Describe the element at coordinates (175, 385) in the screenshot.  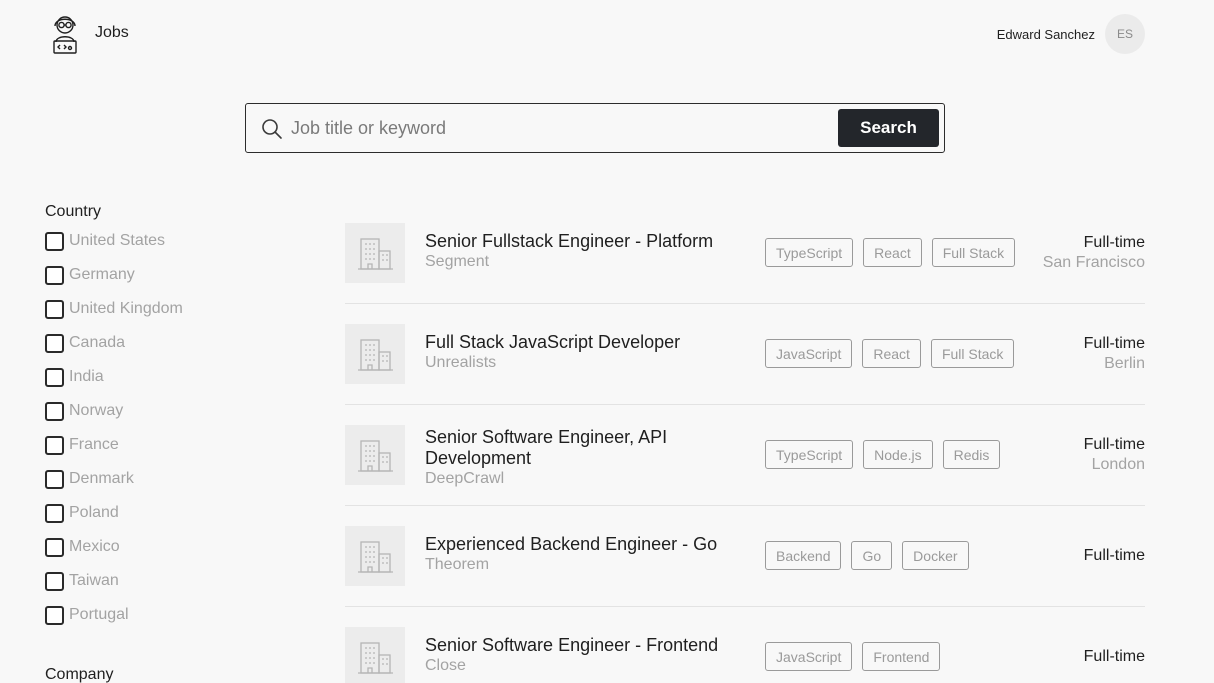
I see `country-filter-item: India` at that location.